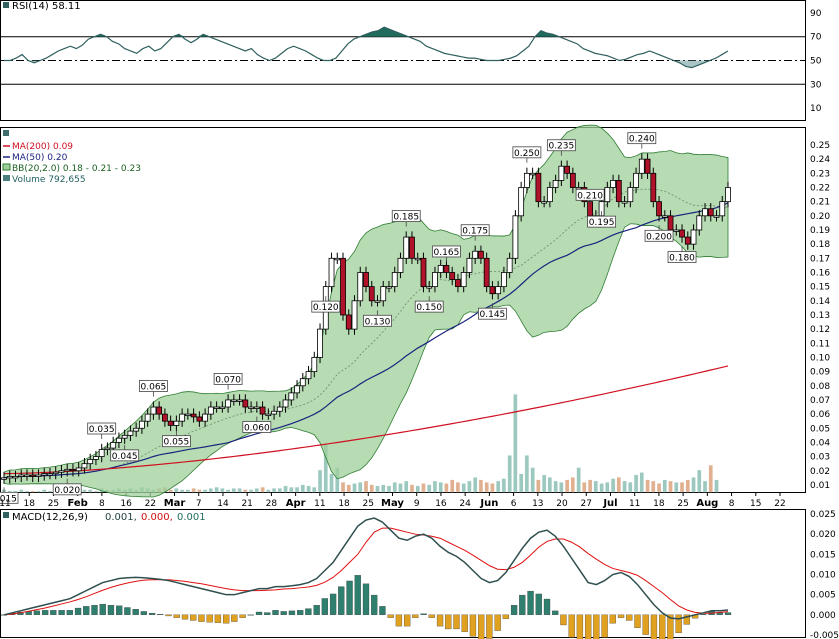  I want to click on x-axis-label: 25, so click(53, 504).